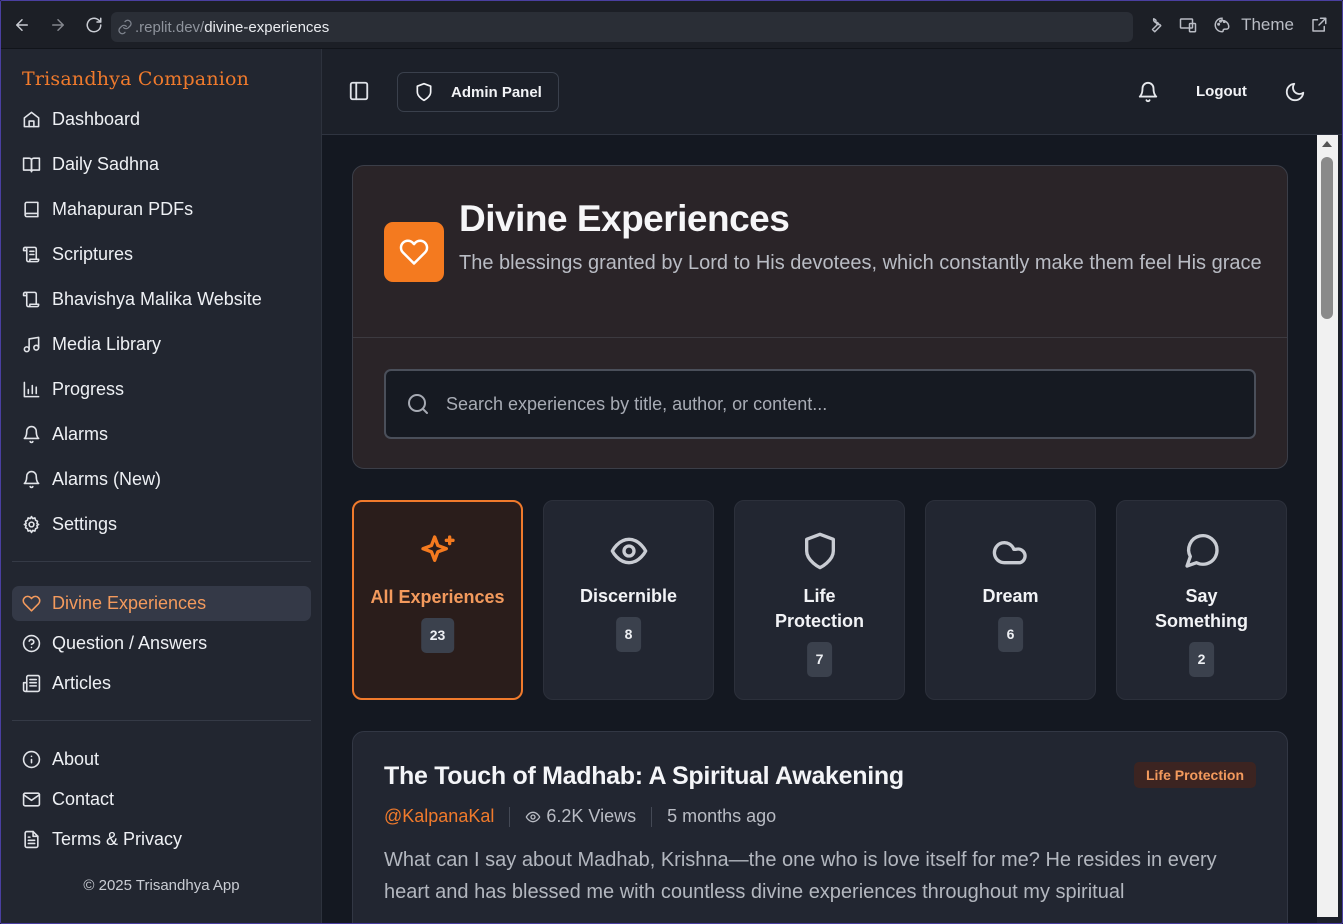 This screenshot has width=1343, height=924. Describe the element at coordinates (32, 840) in the screenshot. I see `file-text-icon` at that location.